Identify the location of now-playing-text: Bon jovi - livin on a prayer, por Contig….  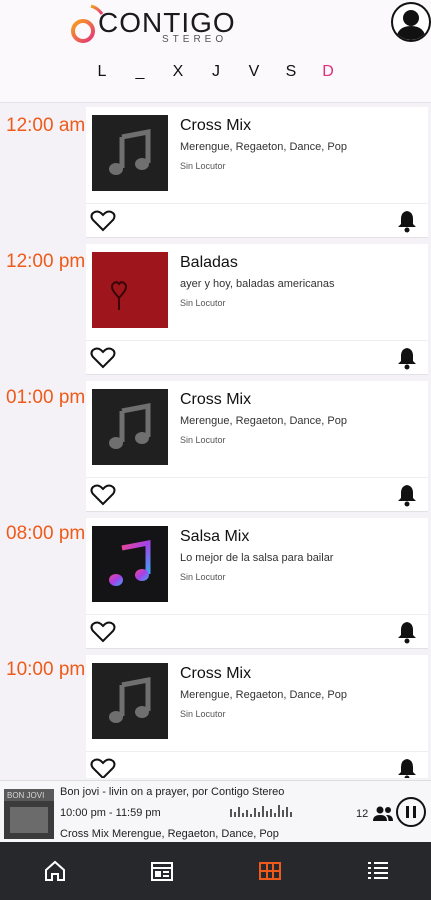
(172, 792).